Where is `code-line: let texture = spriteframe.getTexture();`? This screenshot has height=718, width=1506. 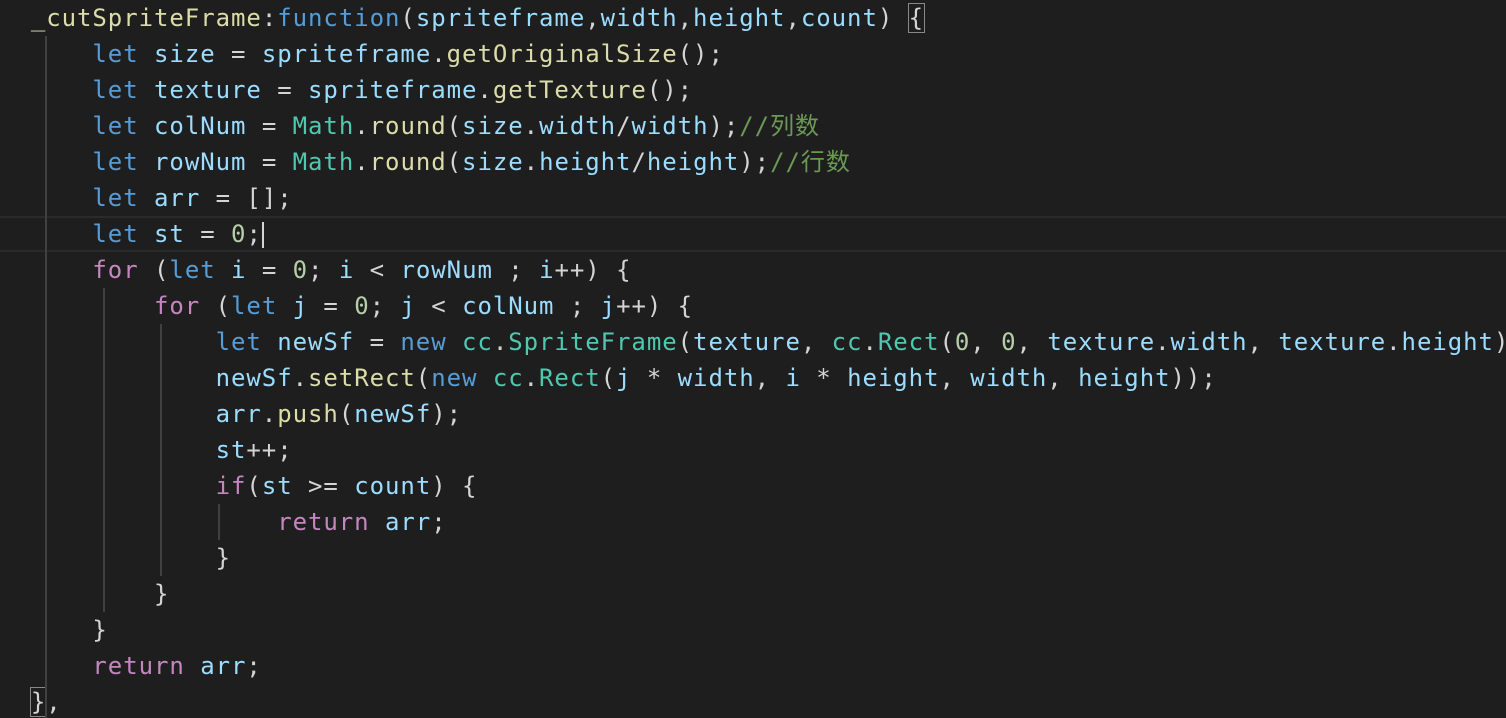
code-line: let texture = spriteframe.getTexture(); is located at coordinates (753, 90).